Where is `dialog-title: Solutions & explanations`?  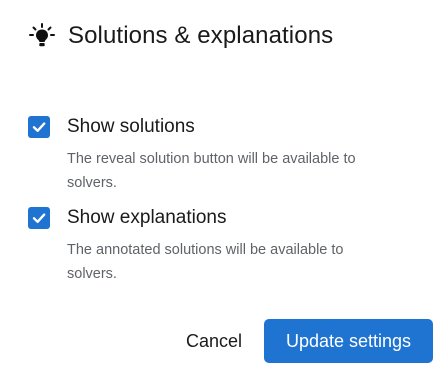
dialog-title: Solutions & explanations is located at coordinates (201, 35).